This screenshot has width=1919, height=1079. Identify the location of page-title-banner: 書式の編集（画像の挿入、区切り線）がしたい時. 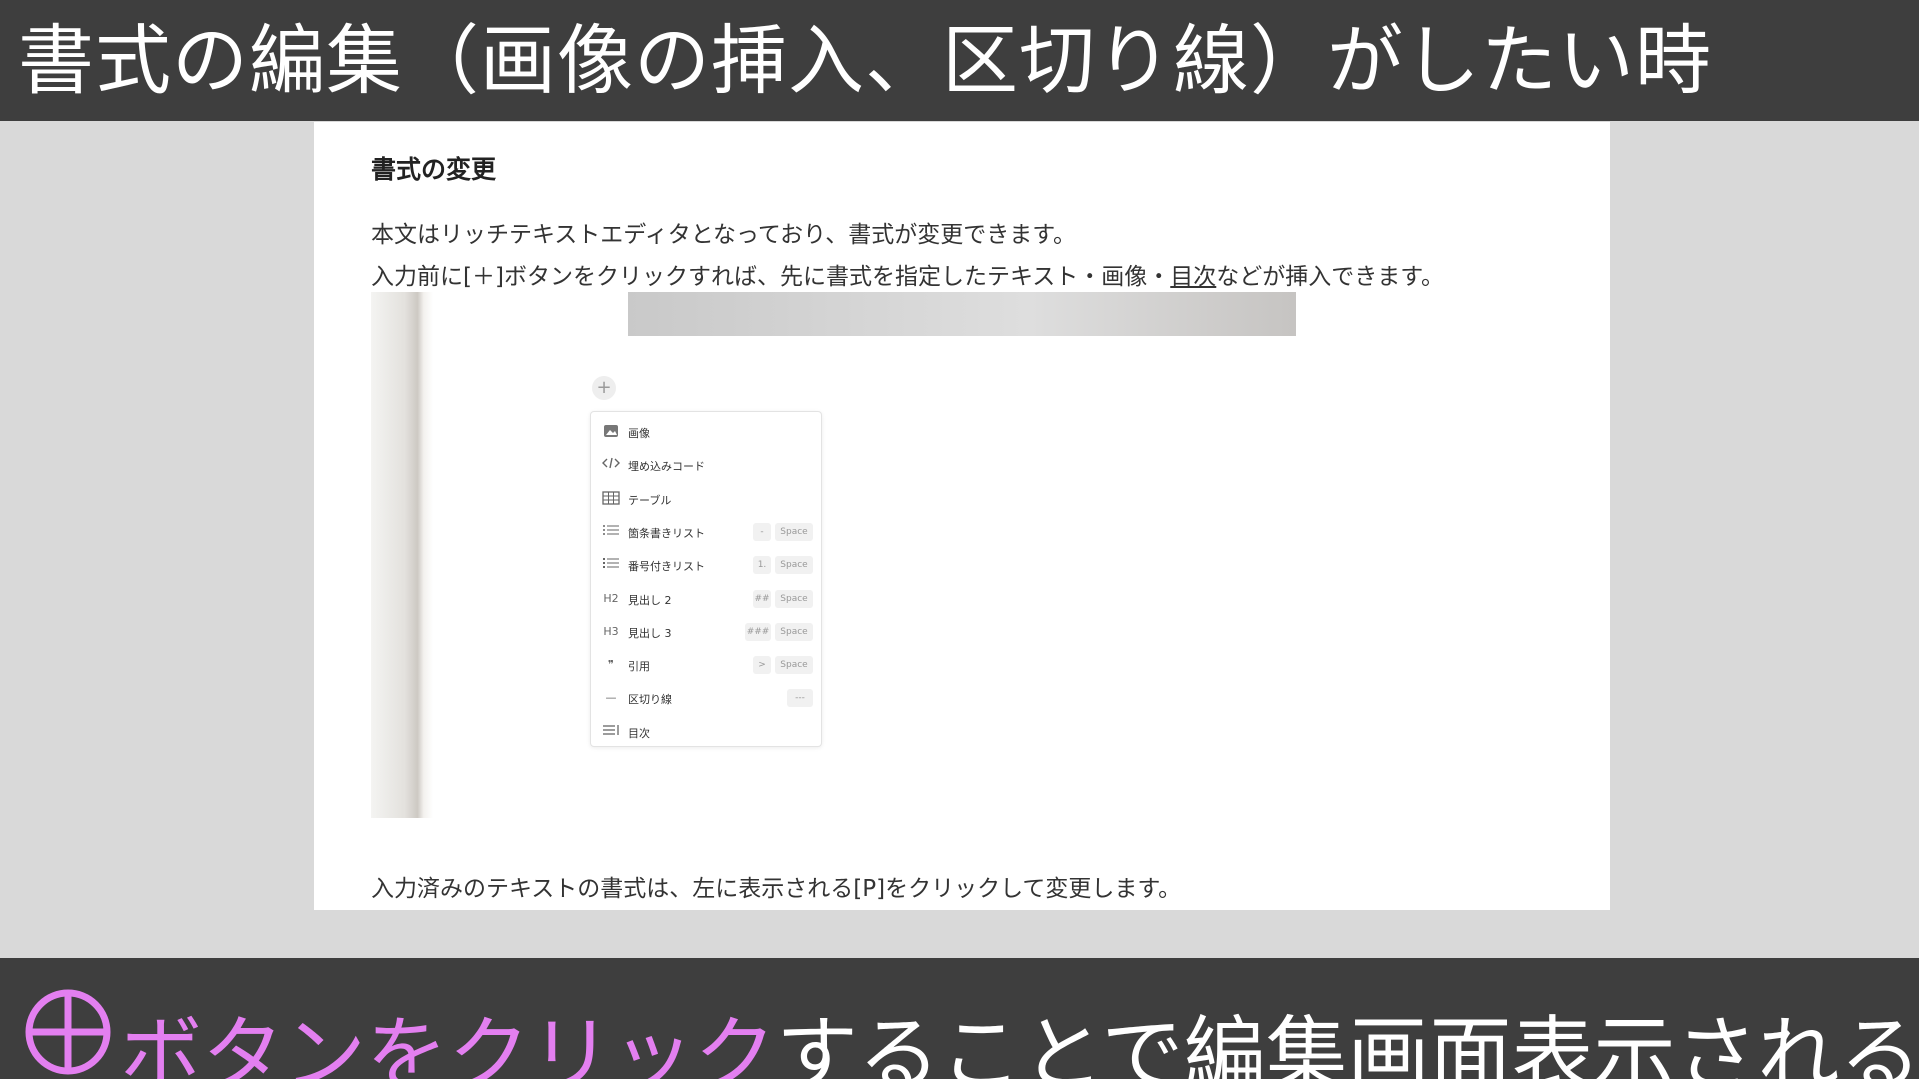
(959, 60).